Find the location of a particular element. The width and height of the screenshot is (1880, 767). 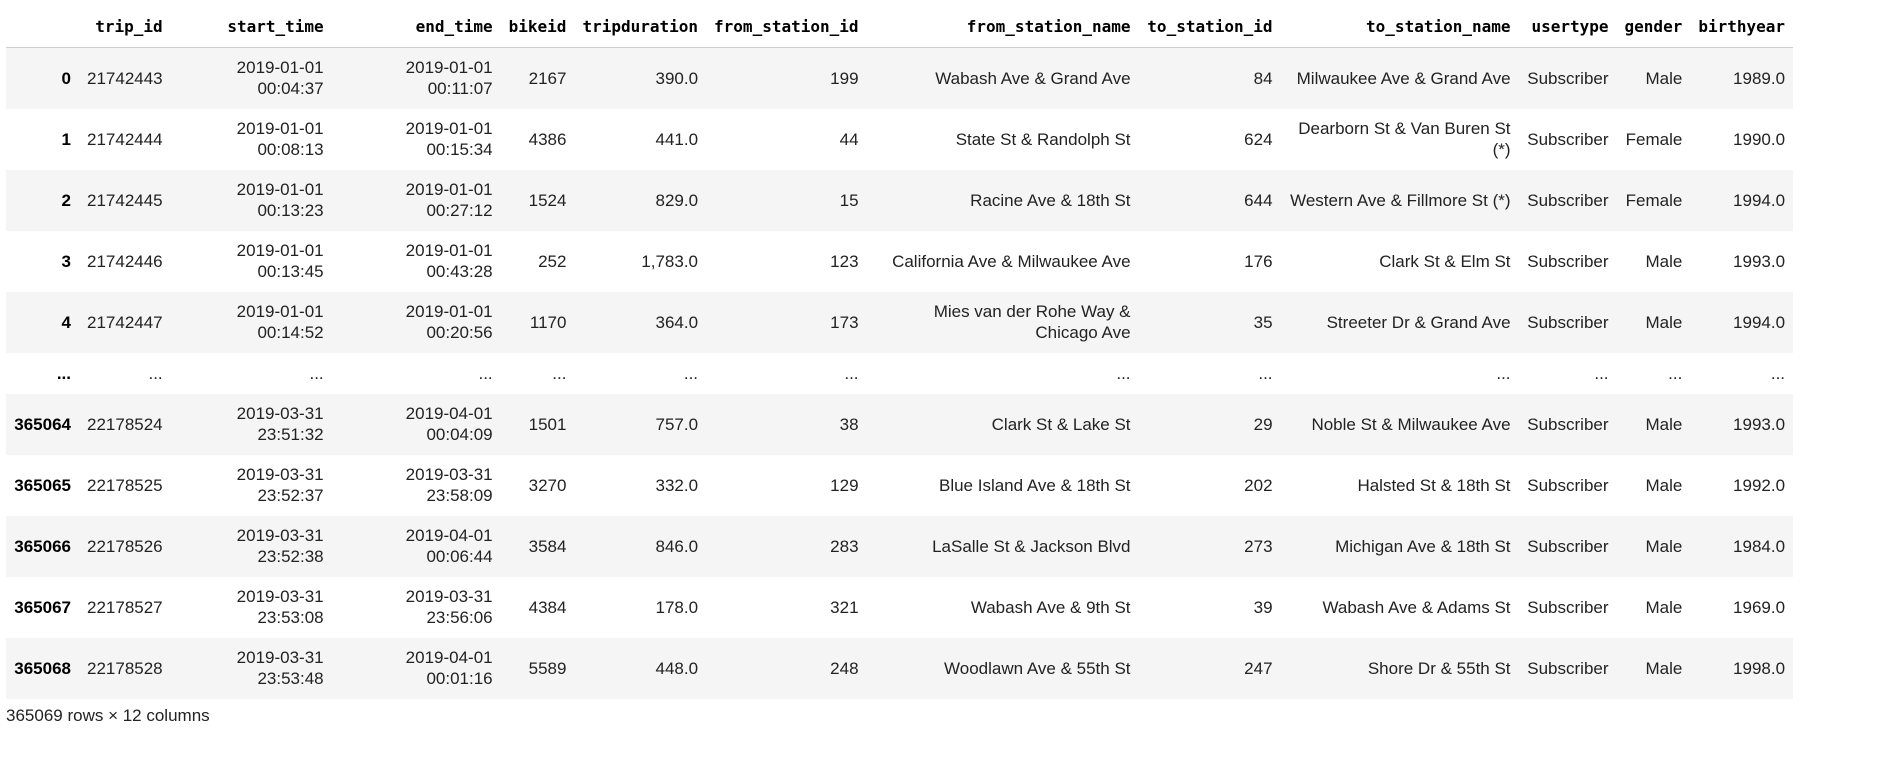

cell-tripduration: 441.0 is located at coordinates (677, 139).